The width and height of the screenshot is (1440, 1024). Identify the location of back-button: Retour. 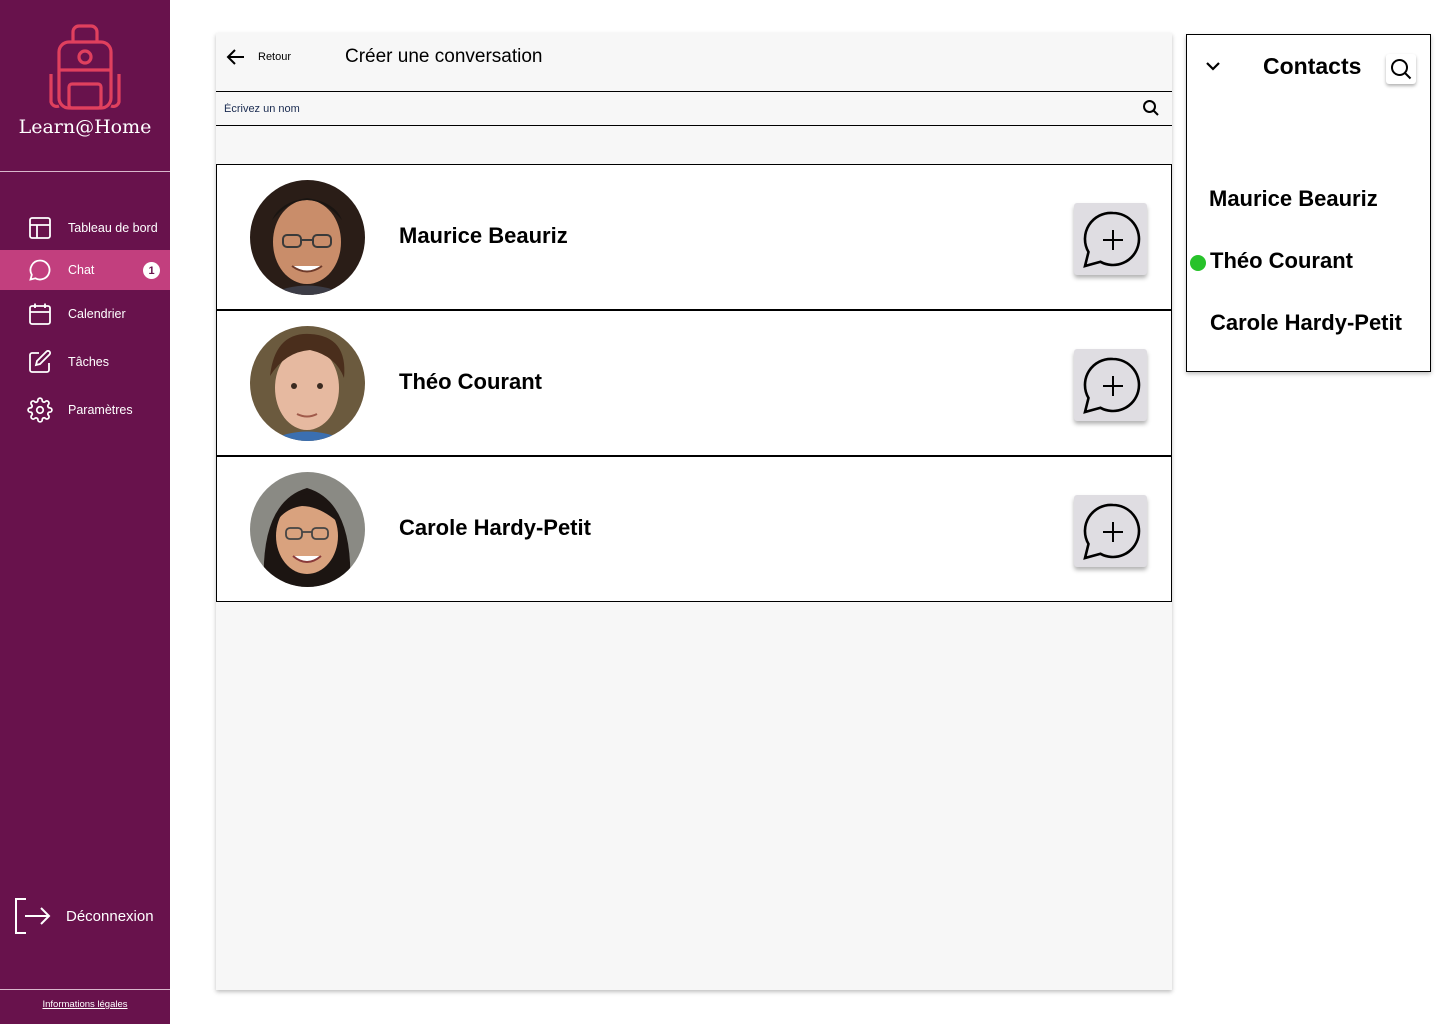
(258, 57).